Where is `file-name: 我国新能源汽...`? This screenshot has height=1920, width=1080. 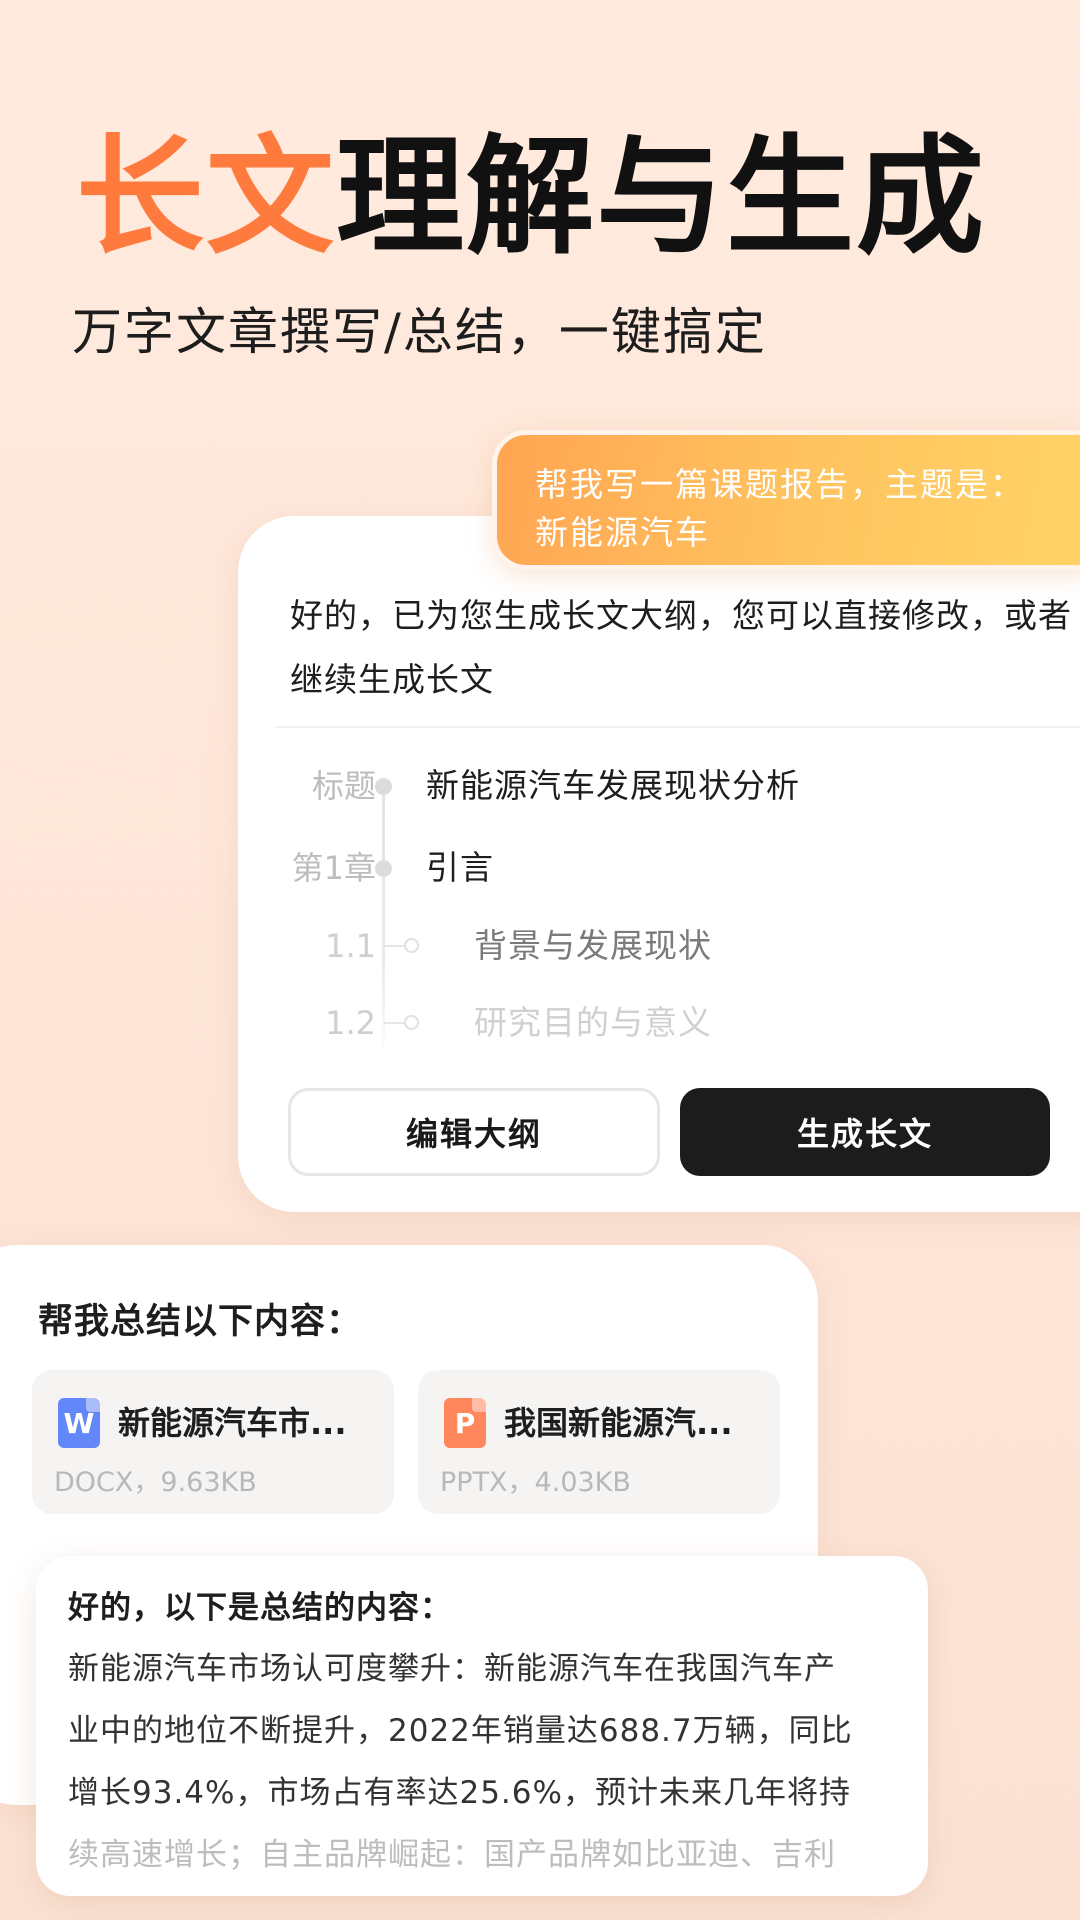
file-name: 我国新能源汽... is located at coordinates (618, 1423).